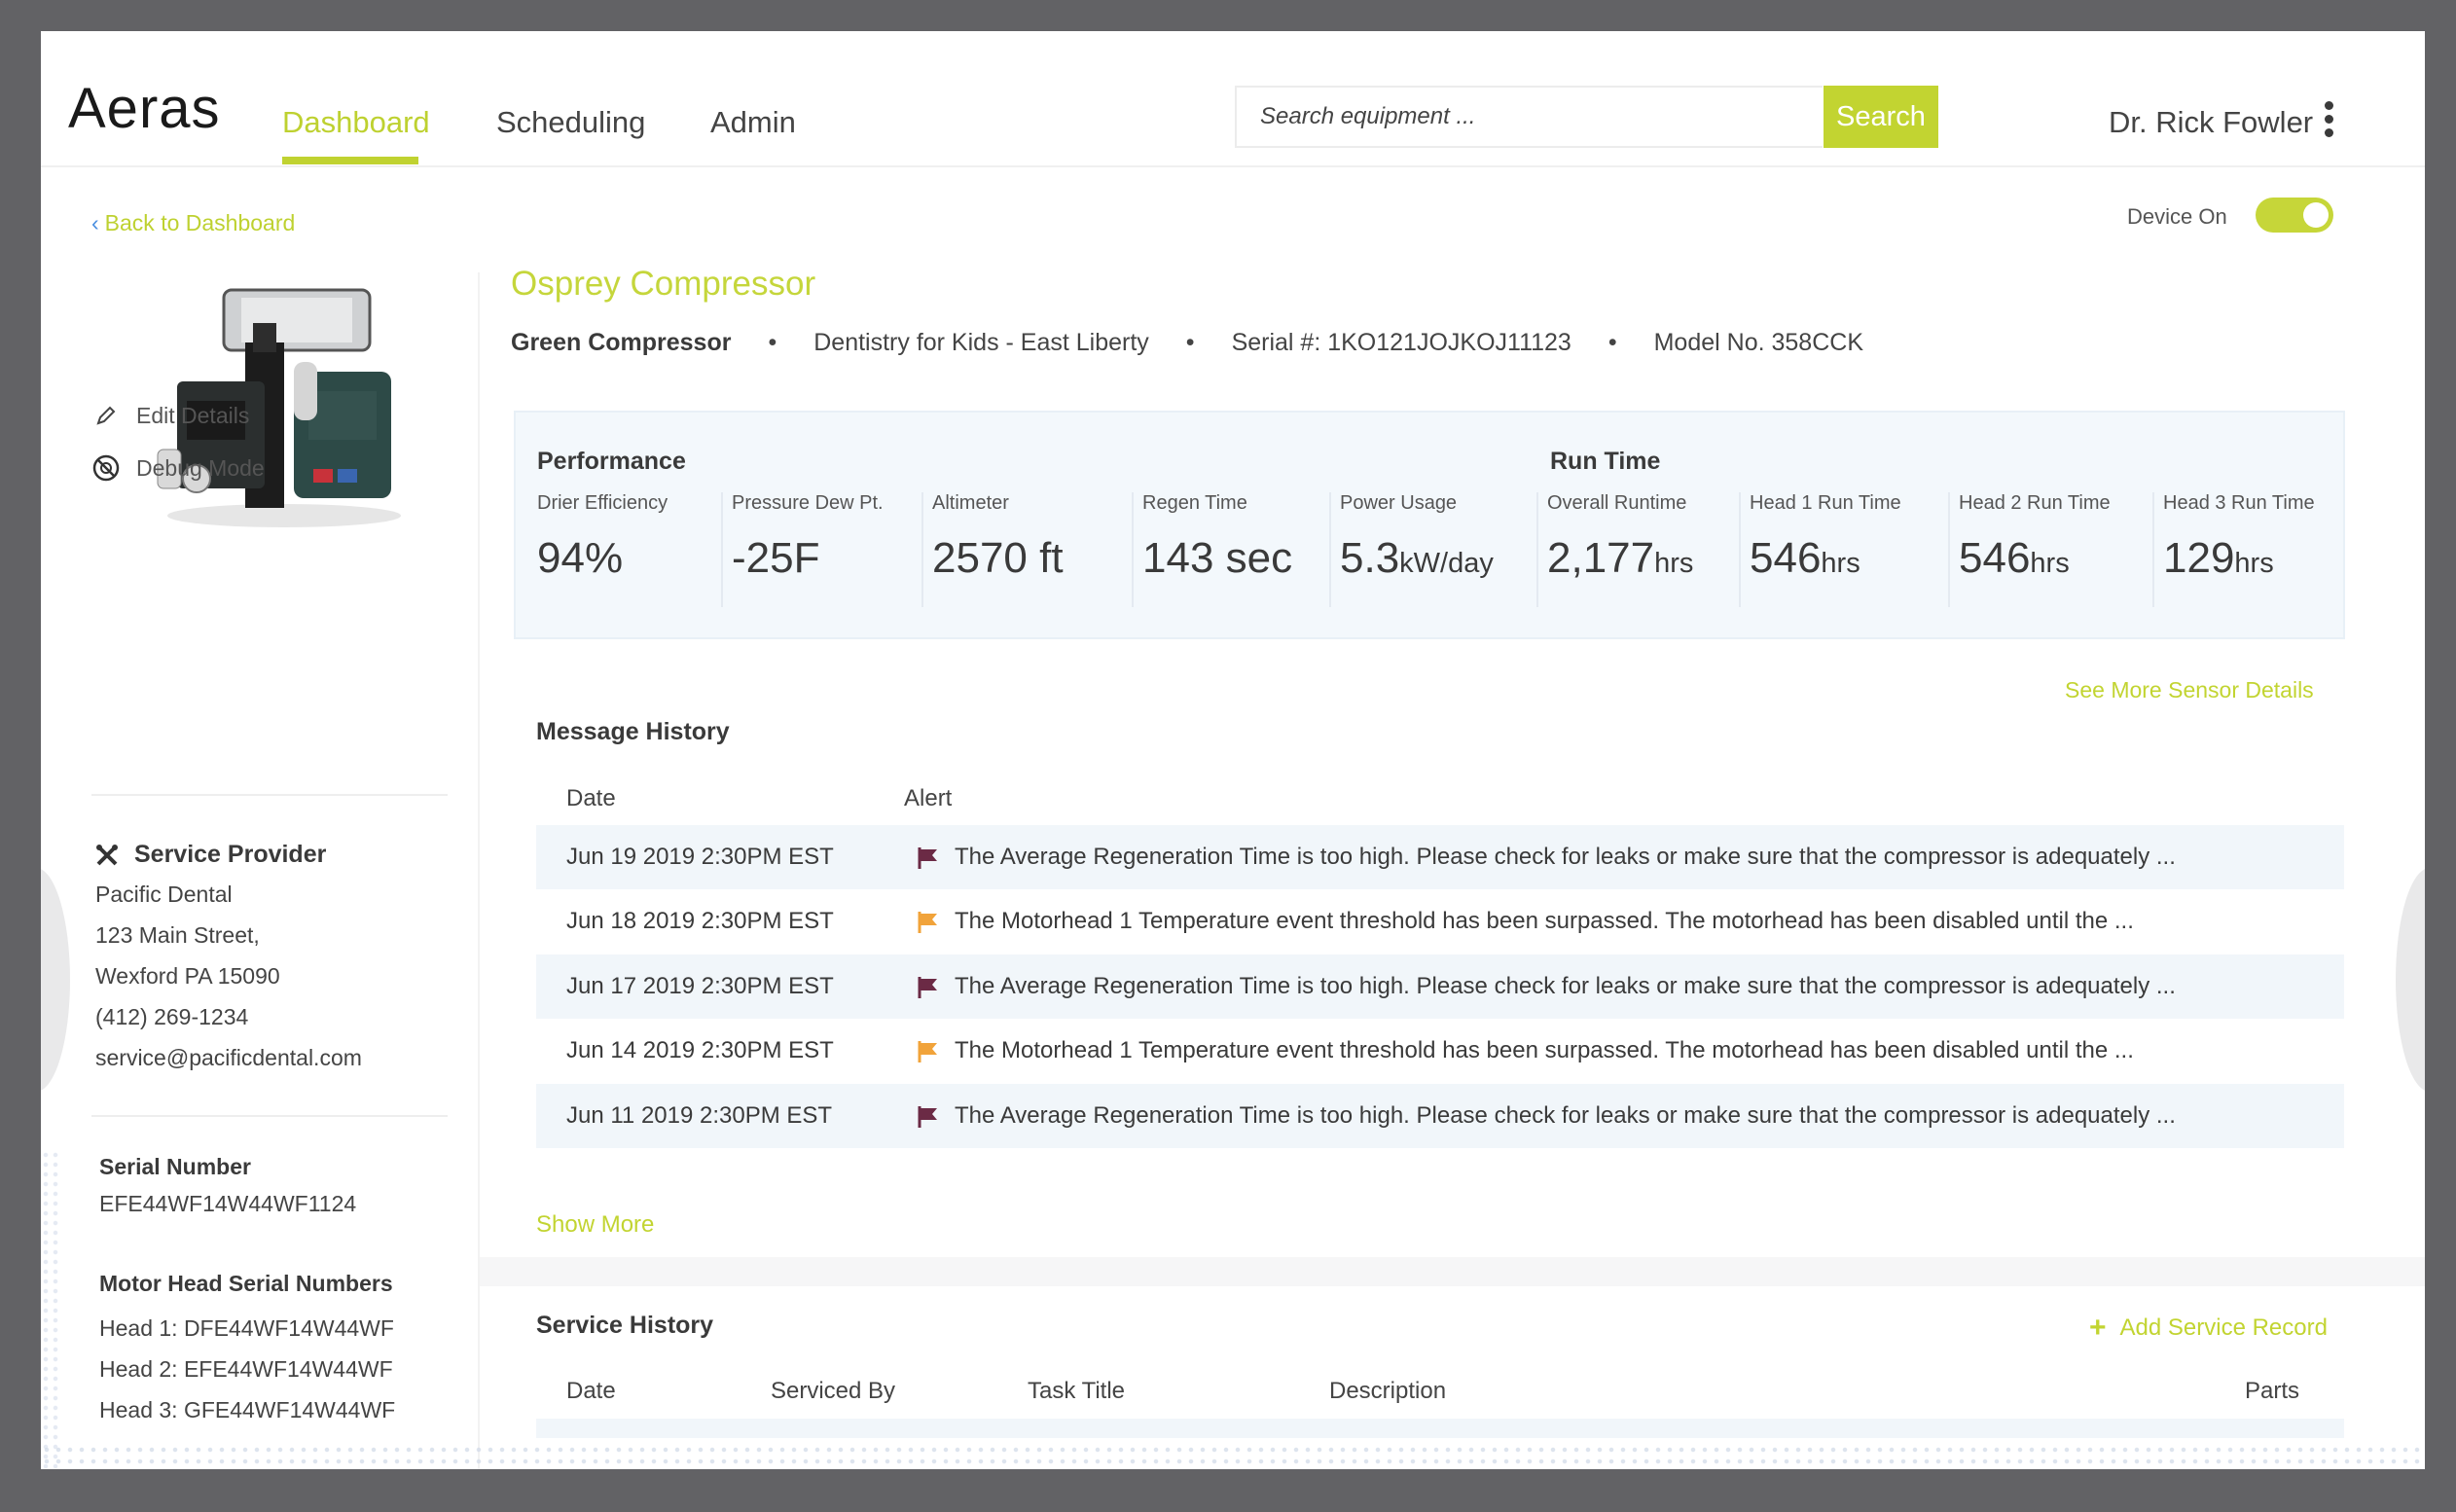  What do you see at coordinates (106, 415) in the screenshot?
I see `pencil-icon` at bounding box center [106, 415].